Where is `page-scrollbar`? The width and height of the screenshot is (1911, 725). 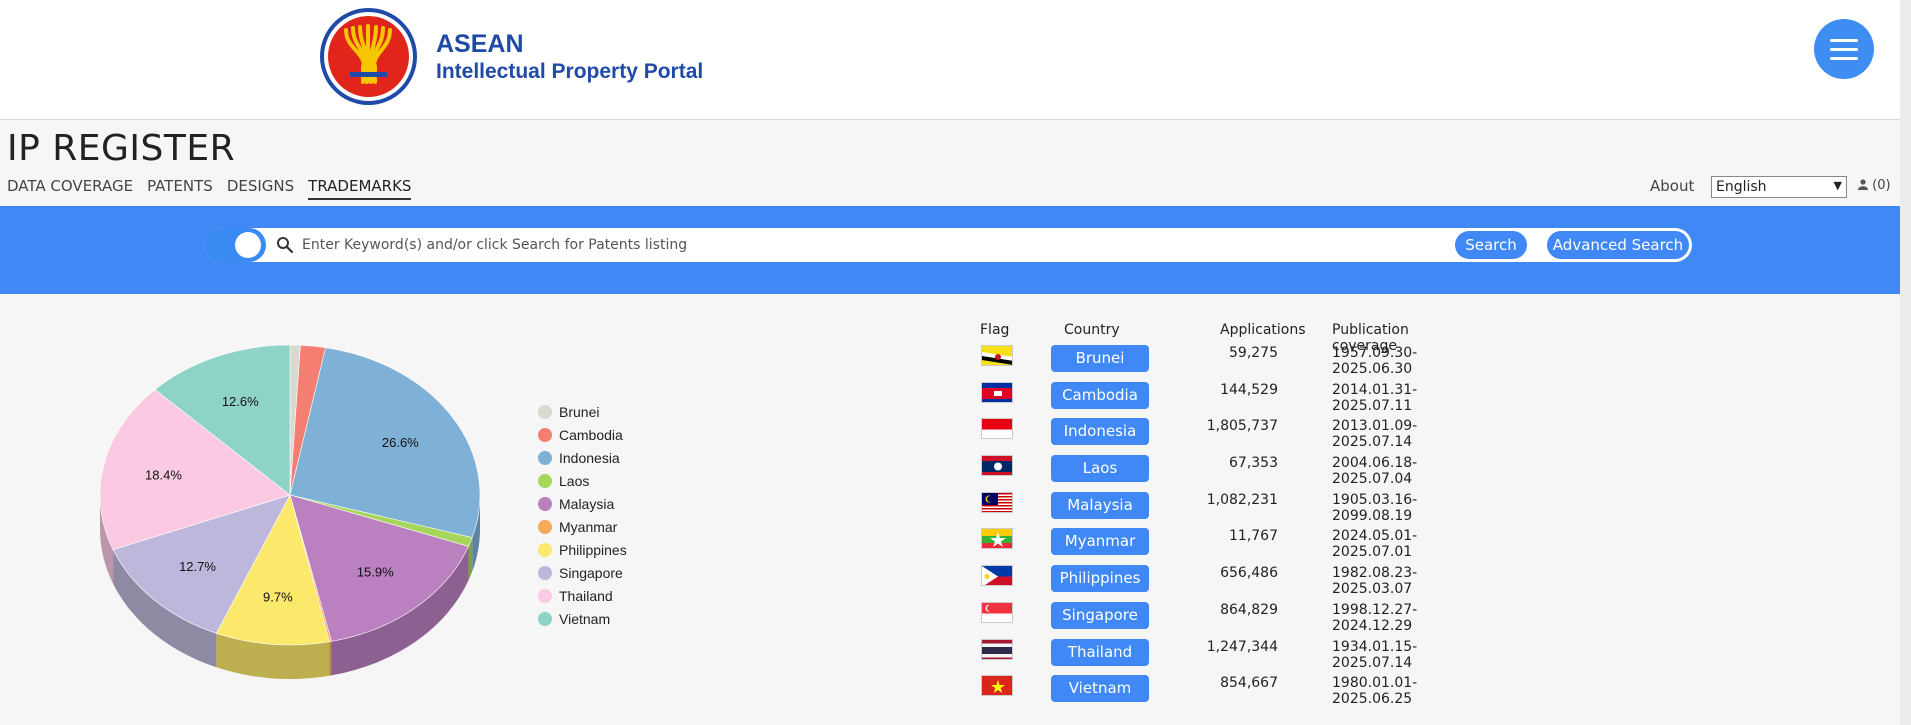 page-scrollbar is located at coordinates (1905, 362).